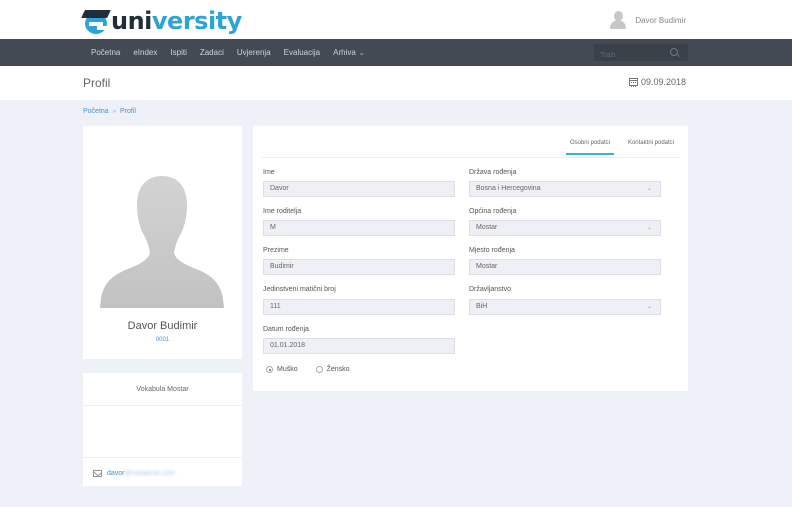 Image resolution: width=792 pixels, height=507 pixels. Describe the element at coordinates (302, 52) in the screenshot. I see `nav-item-evaluacija: Evaluacija` at that location.